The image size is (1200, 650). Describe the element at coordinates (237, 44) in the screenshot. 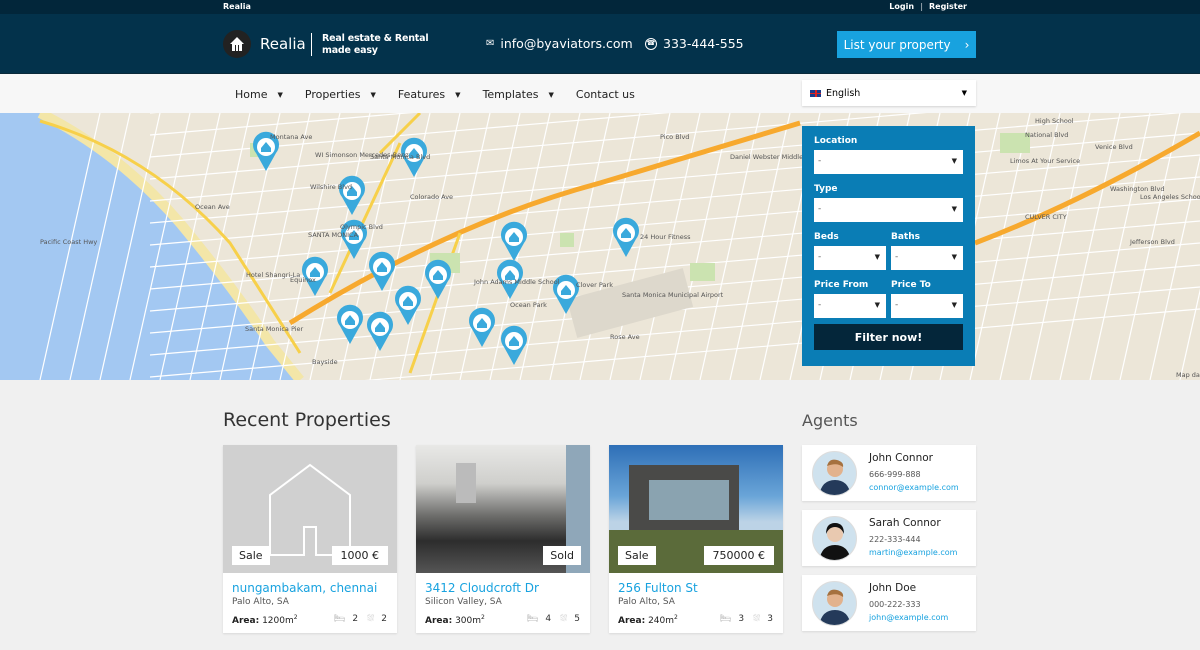

I see `logo-icon` at that location.